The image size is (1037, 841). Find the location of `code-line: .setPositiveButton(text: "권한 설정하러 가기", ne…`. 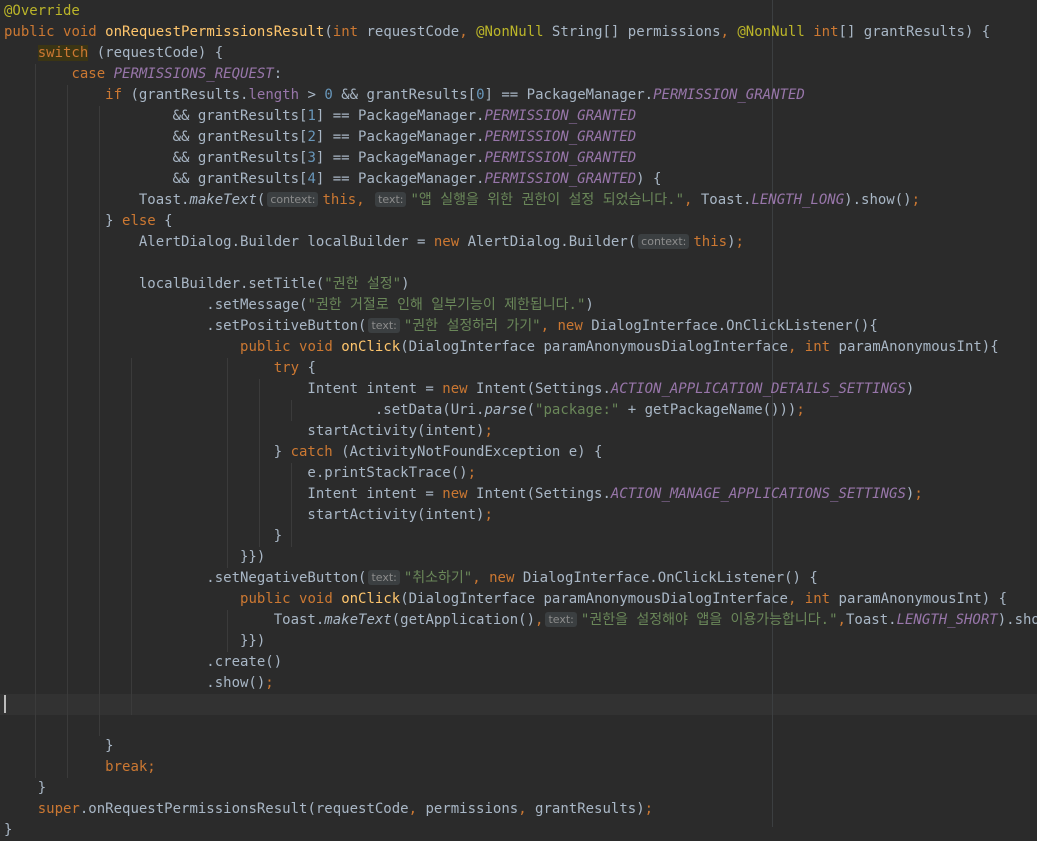

code-line: .setPositiveButton(text: "권한 설정하러 가기", ne… is located at coordinates (441, 326).